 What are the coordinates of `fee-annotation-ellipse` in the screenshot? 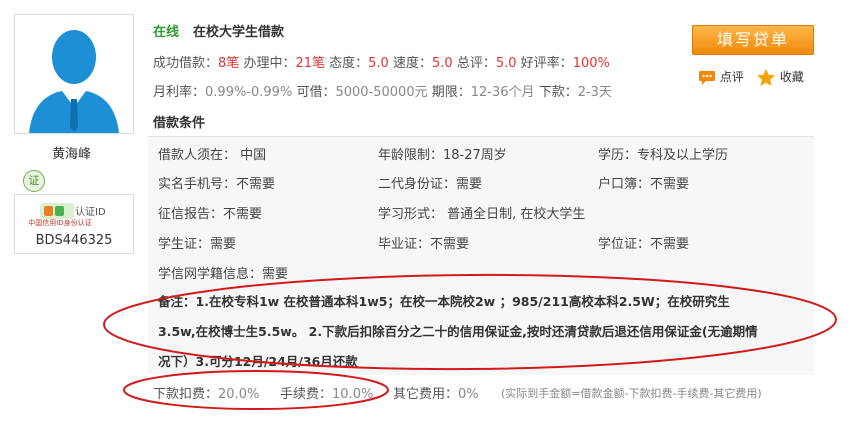 It's located at (256, 390).